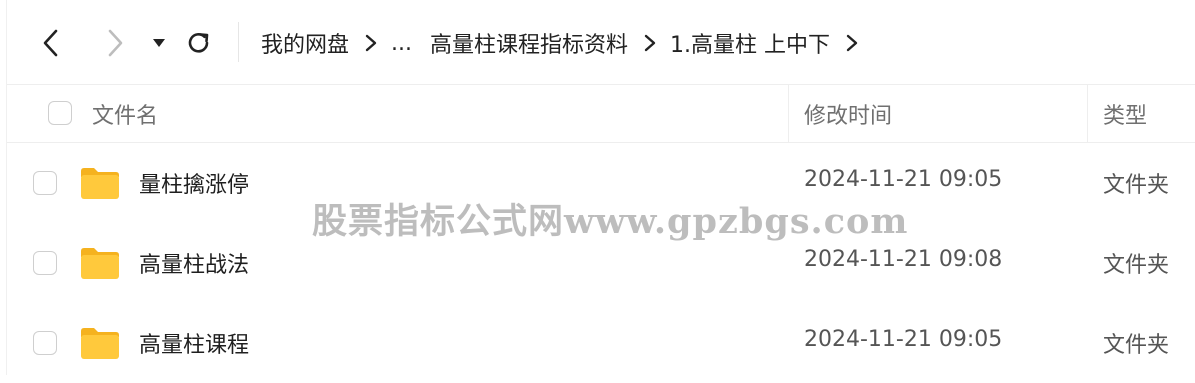 This screenshot has height=383, width=1195. What do you see at coordinates (238, 42) in the screenshot?
I see `toolbar-divider` at bounding box center [238, 42].